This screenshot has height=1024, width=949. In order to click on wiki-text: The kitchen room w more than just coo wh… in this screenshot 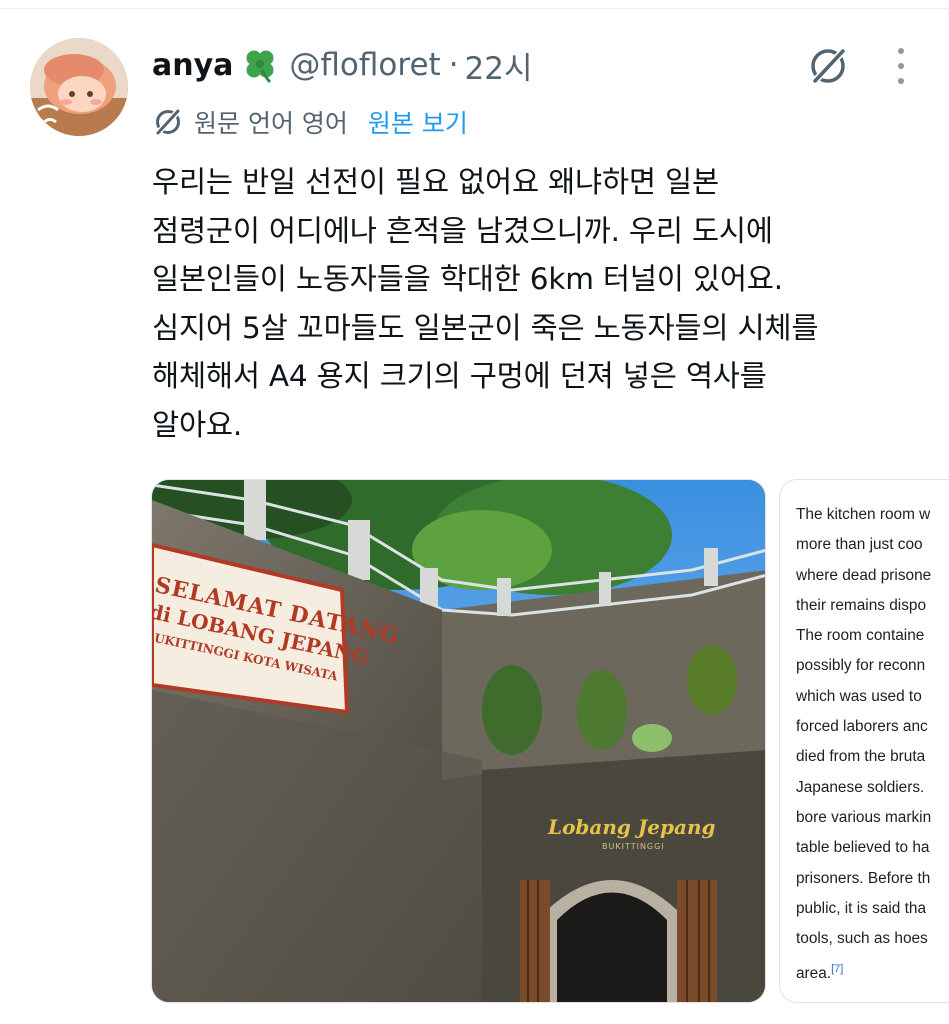, I will do `click(864, 744)`.